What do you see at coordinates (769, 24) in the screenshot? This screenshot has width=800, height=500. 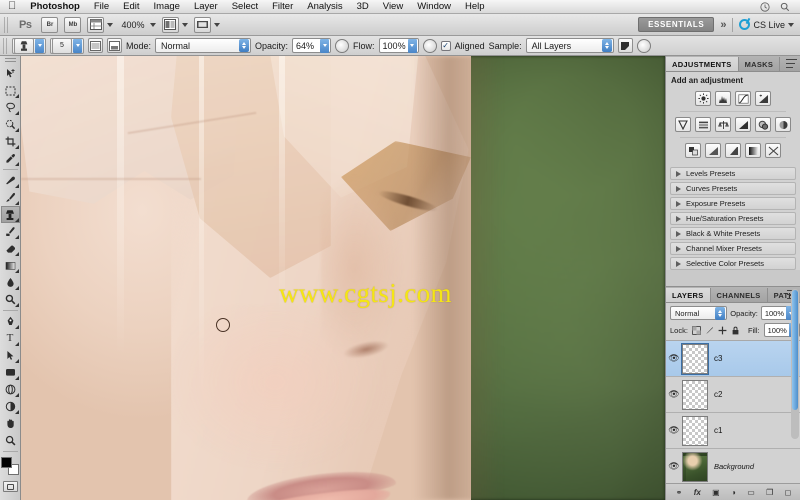 I see `cs-live-button: CS Live` at bounding box center [769, 24].